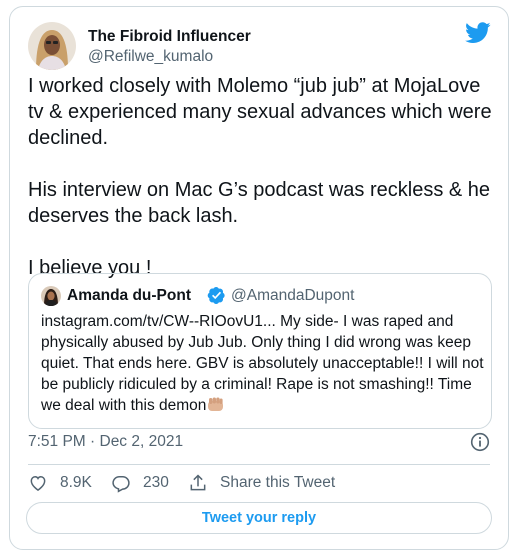  What do you see at coordinates (215, 404) in the screenshot?
I see `raised-fist-emoji-icon` at bounding box center [215, 404].